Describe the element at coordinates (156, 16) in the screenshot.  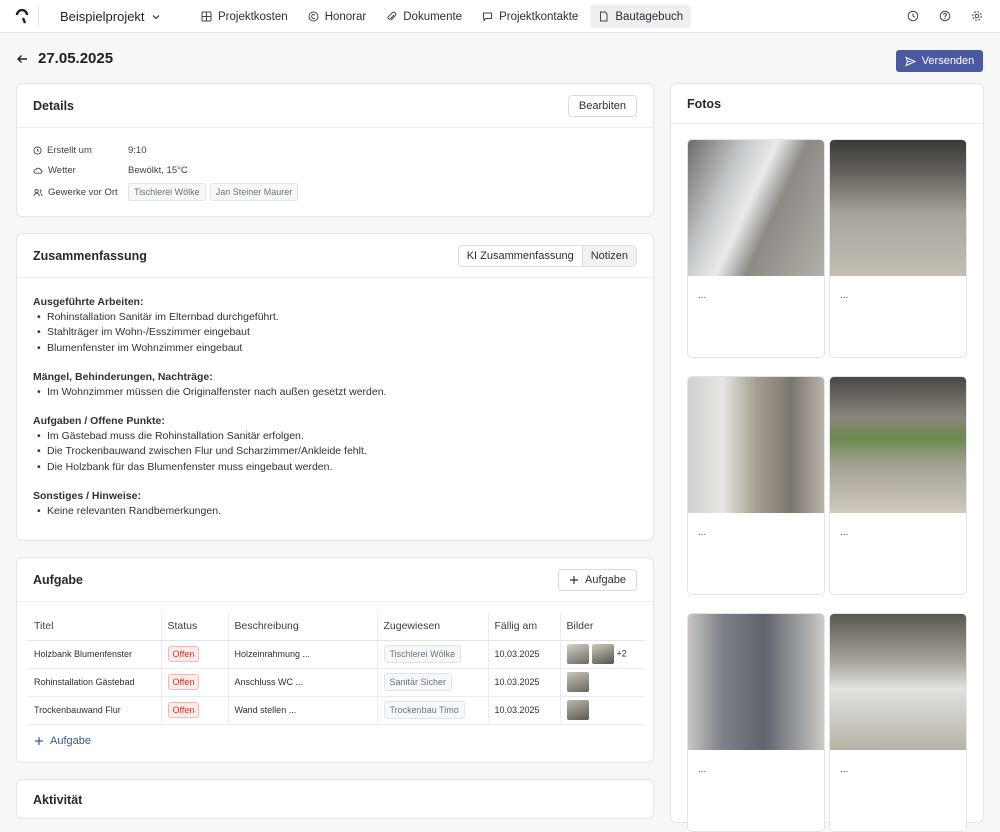
I see `chevron-down-icon` at that location.